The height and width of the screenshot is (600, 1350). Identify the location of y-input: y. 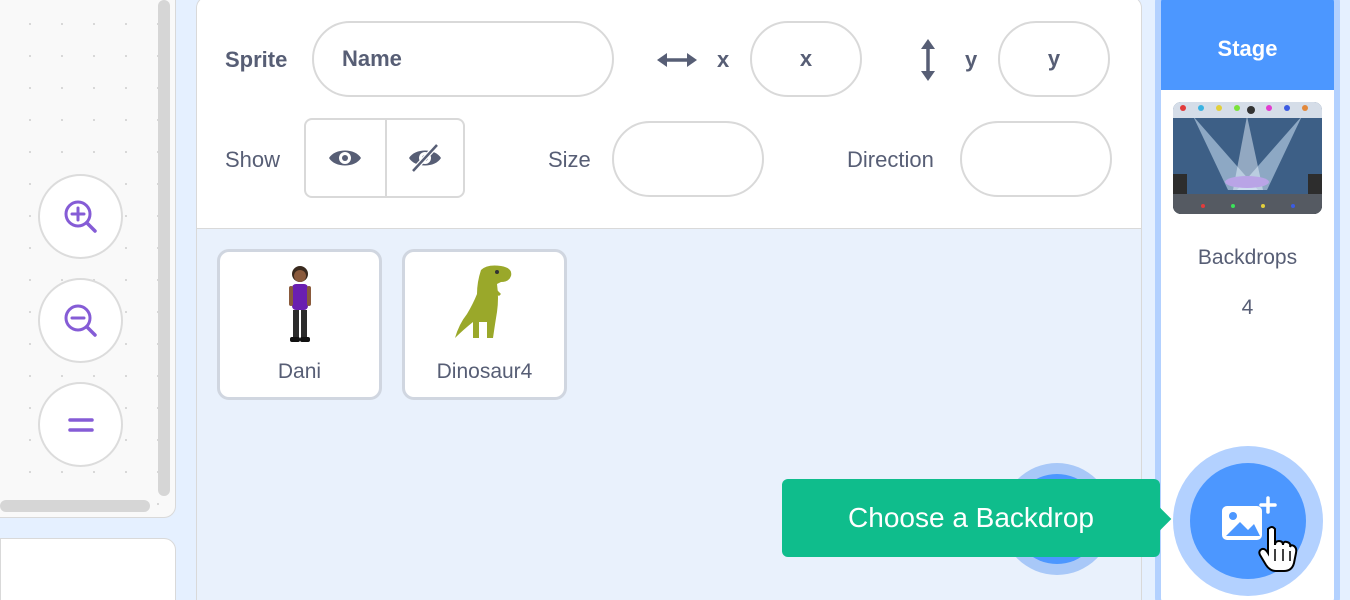
(1054, 59).